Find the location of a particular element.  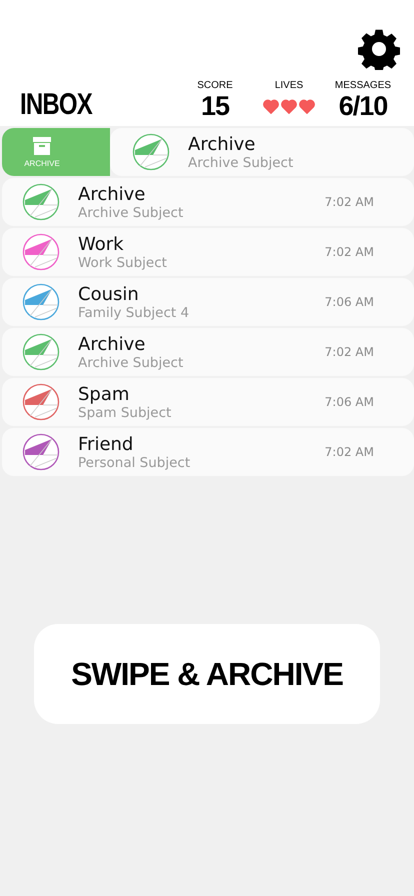

email-subject: Personal Subject is located at coordinates (135, 462).